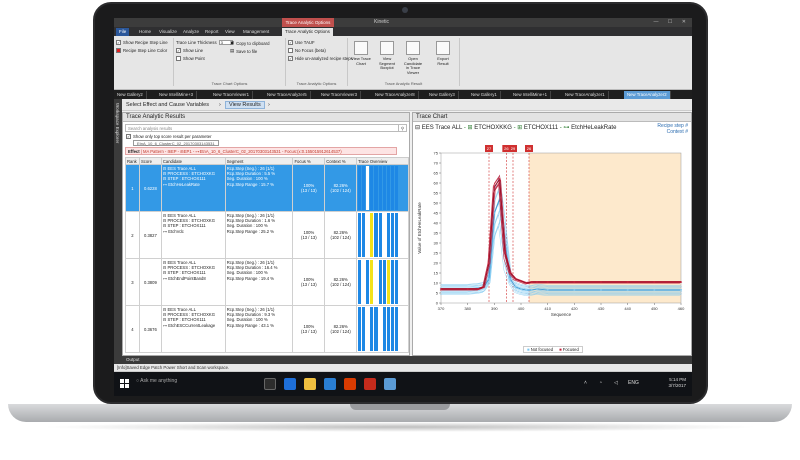 Image resolution: width=800 pixels, height=460 pixels. Describe the element at coordinates (193, 231) in the screenshot. I see `candidate-tree-node: ⊶ EtchVdc` at that location.